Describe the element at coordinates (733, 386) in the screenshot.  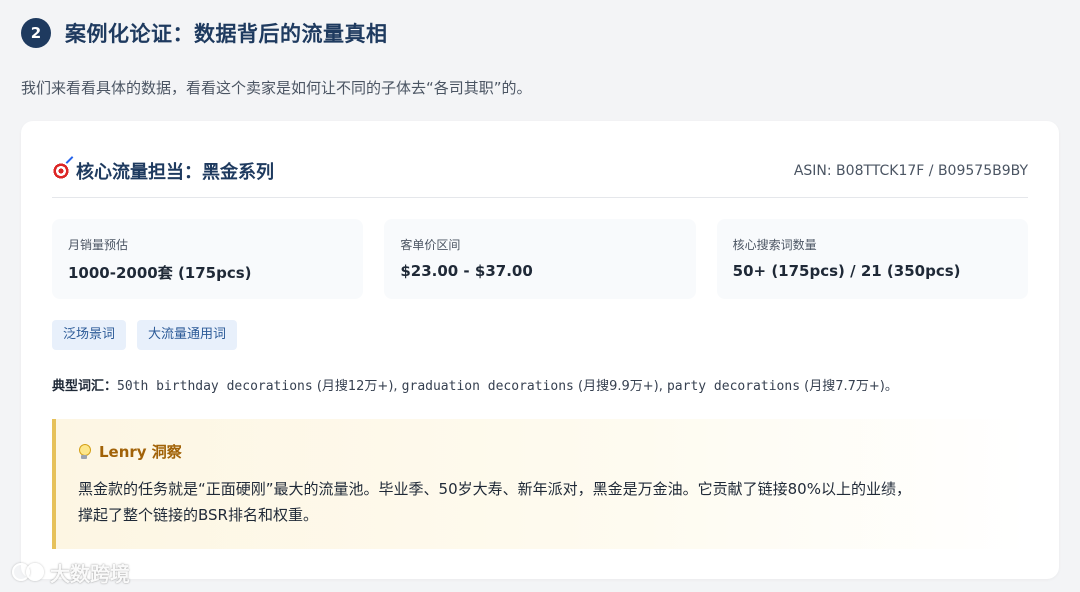
I see `keyword-term: party decorations` at that location.